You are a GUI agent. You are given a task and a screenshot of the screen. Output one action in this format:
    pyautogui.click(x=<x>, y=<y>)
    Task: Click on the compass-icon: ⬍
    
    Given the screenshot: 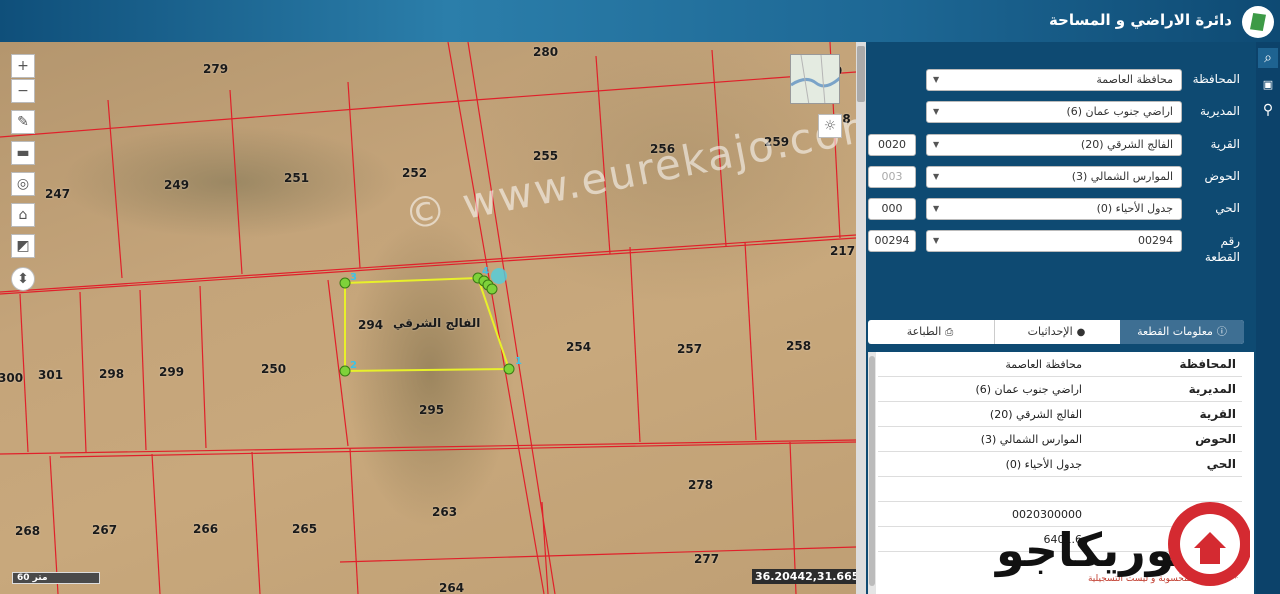 What is the action you would take?
    pyautogui.click(x=23, y=279)
    